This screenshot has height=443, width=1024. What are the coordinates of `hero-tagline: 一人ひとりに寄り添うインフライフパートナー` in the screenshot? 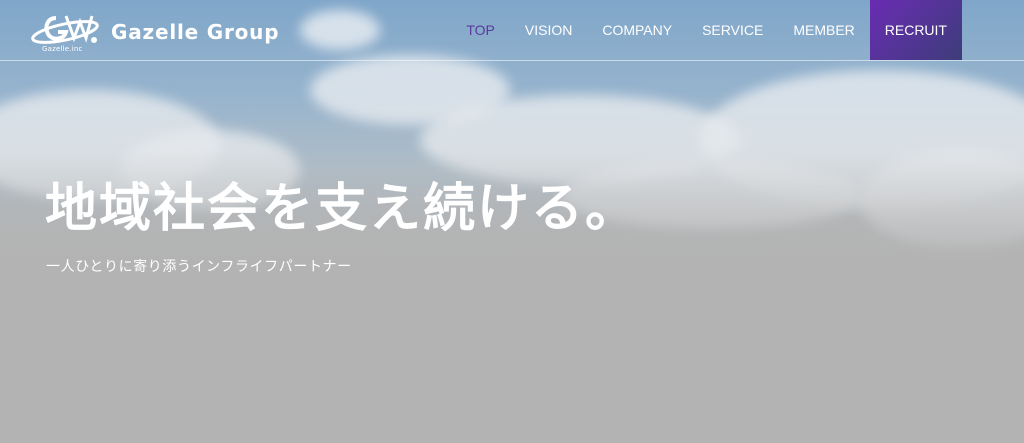 It's located at (199, 266).